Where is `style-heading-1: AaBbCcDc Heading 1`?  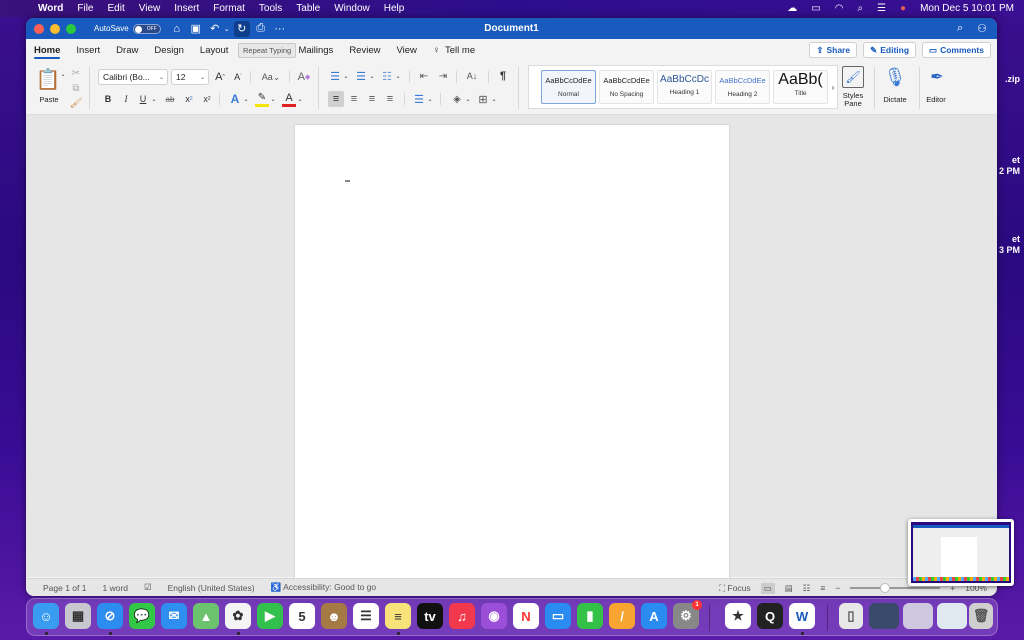
style-heading-1: AaBbCcDc Heading 1 is located at coordinates (684, 87).